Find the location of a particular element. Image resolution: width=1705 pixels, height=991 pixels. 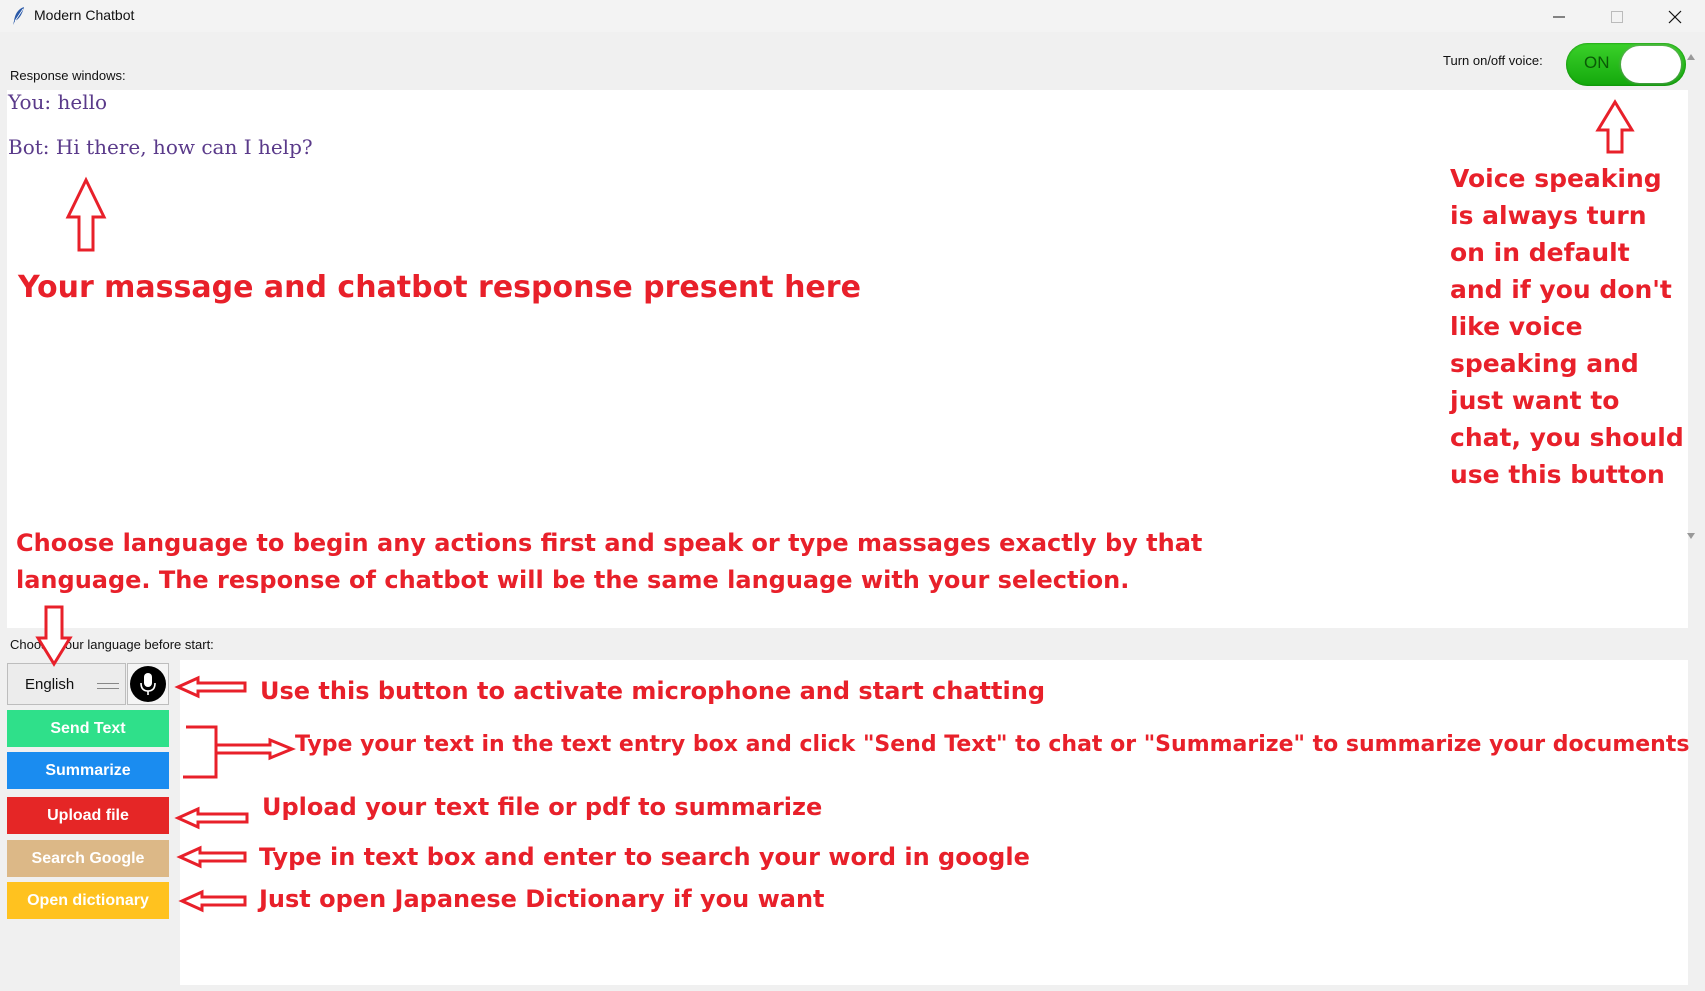

chat-message-user: You: hello is located at coordinates (58, 102).